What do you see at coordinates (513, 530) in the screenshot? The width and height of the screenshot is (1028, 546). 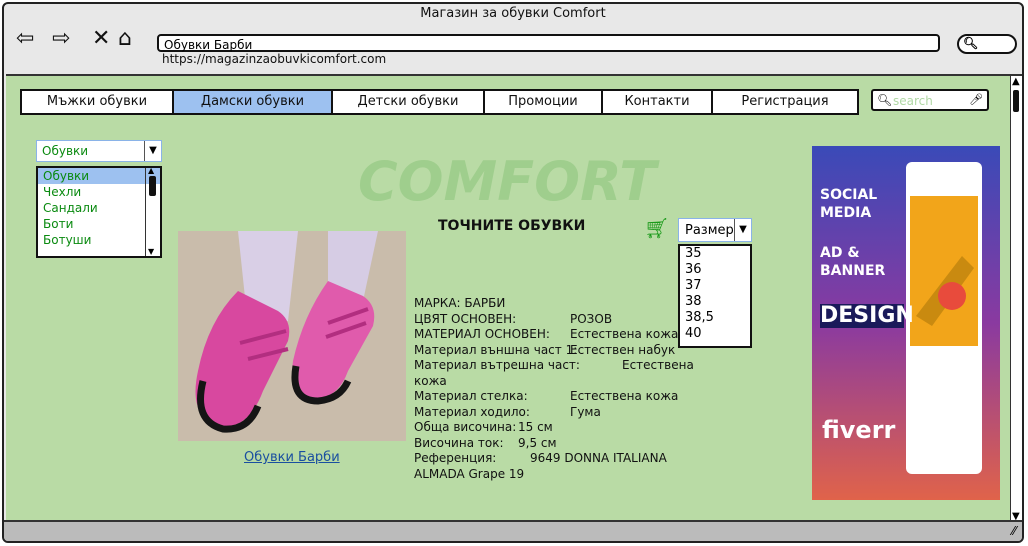 I see `status-bar: ⁄⁄` at bounding box center [513, 530].